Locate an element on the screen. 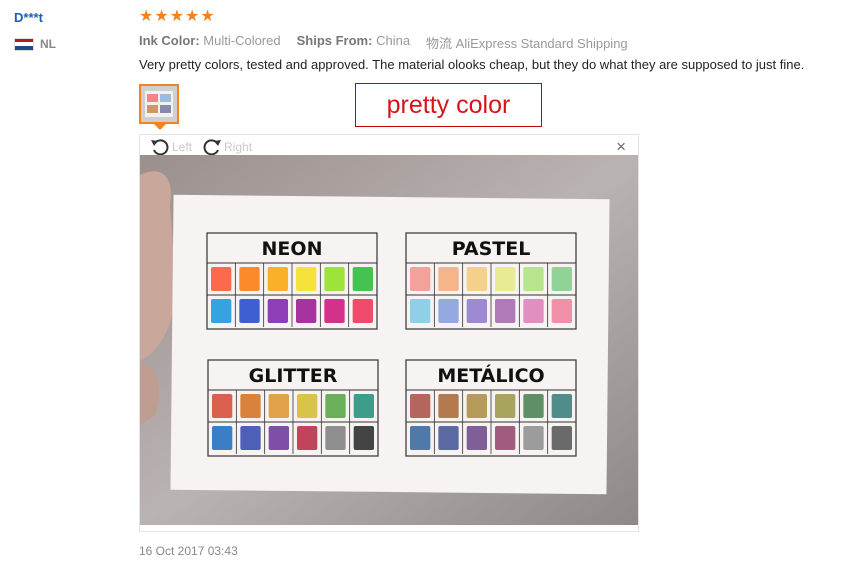  ships-from-label: Ships From: is located at coordinates (334, 40).